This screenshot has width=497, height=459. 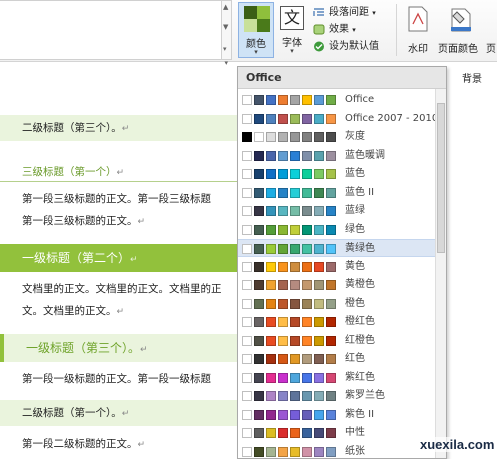 What do you see at coordinates (342, 156) in the screenshot?
I see `theme-color-option: 蓝色暖调` at bounding box center [342, 156].